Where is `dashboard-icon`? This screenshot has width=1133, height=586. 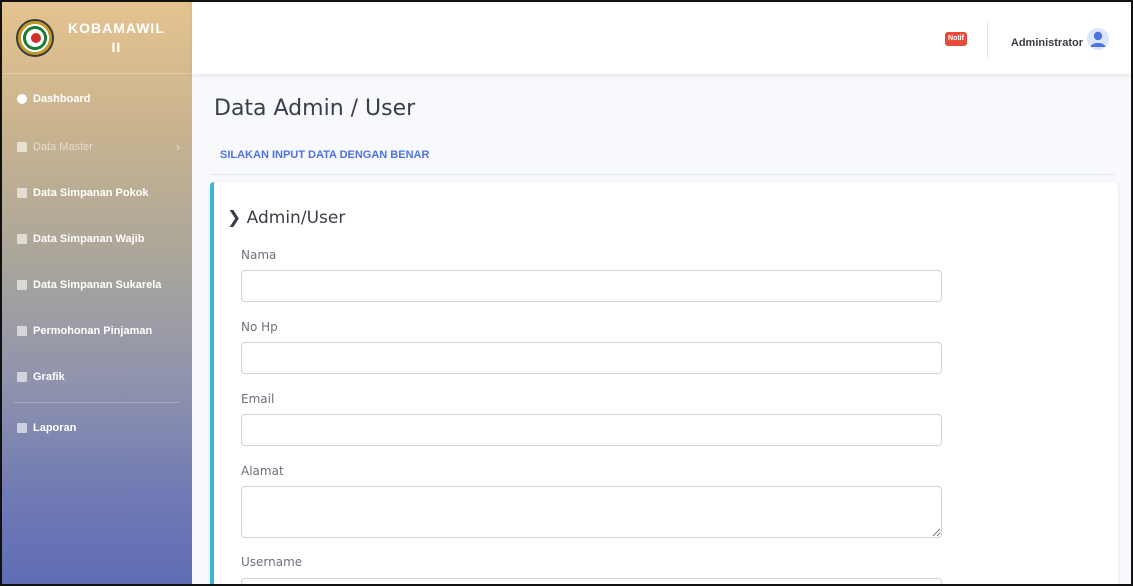 dashboard-icon is located at coordinates (22, 99).